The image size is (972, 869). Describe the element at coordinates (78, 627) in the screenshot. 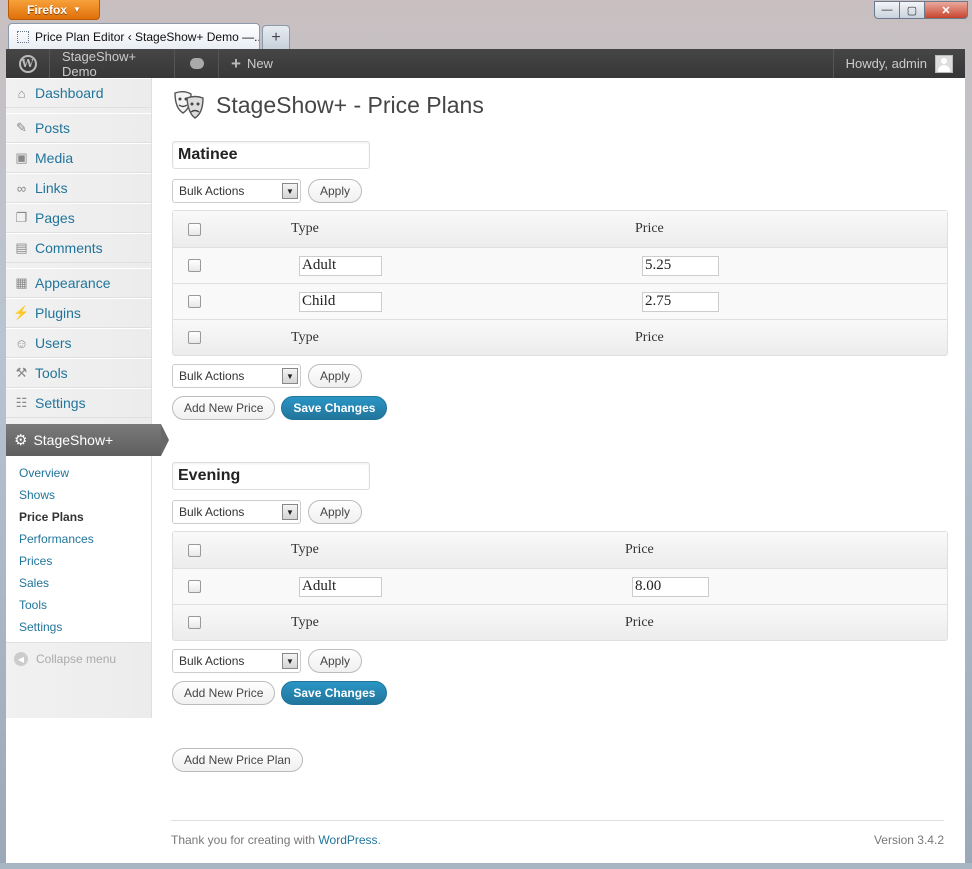

I see `submenu-settings: Settings` at that location.